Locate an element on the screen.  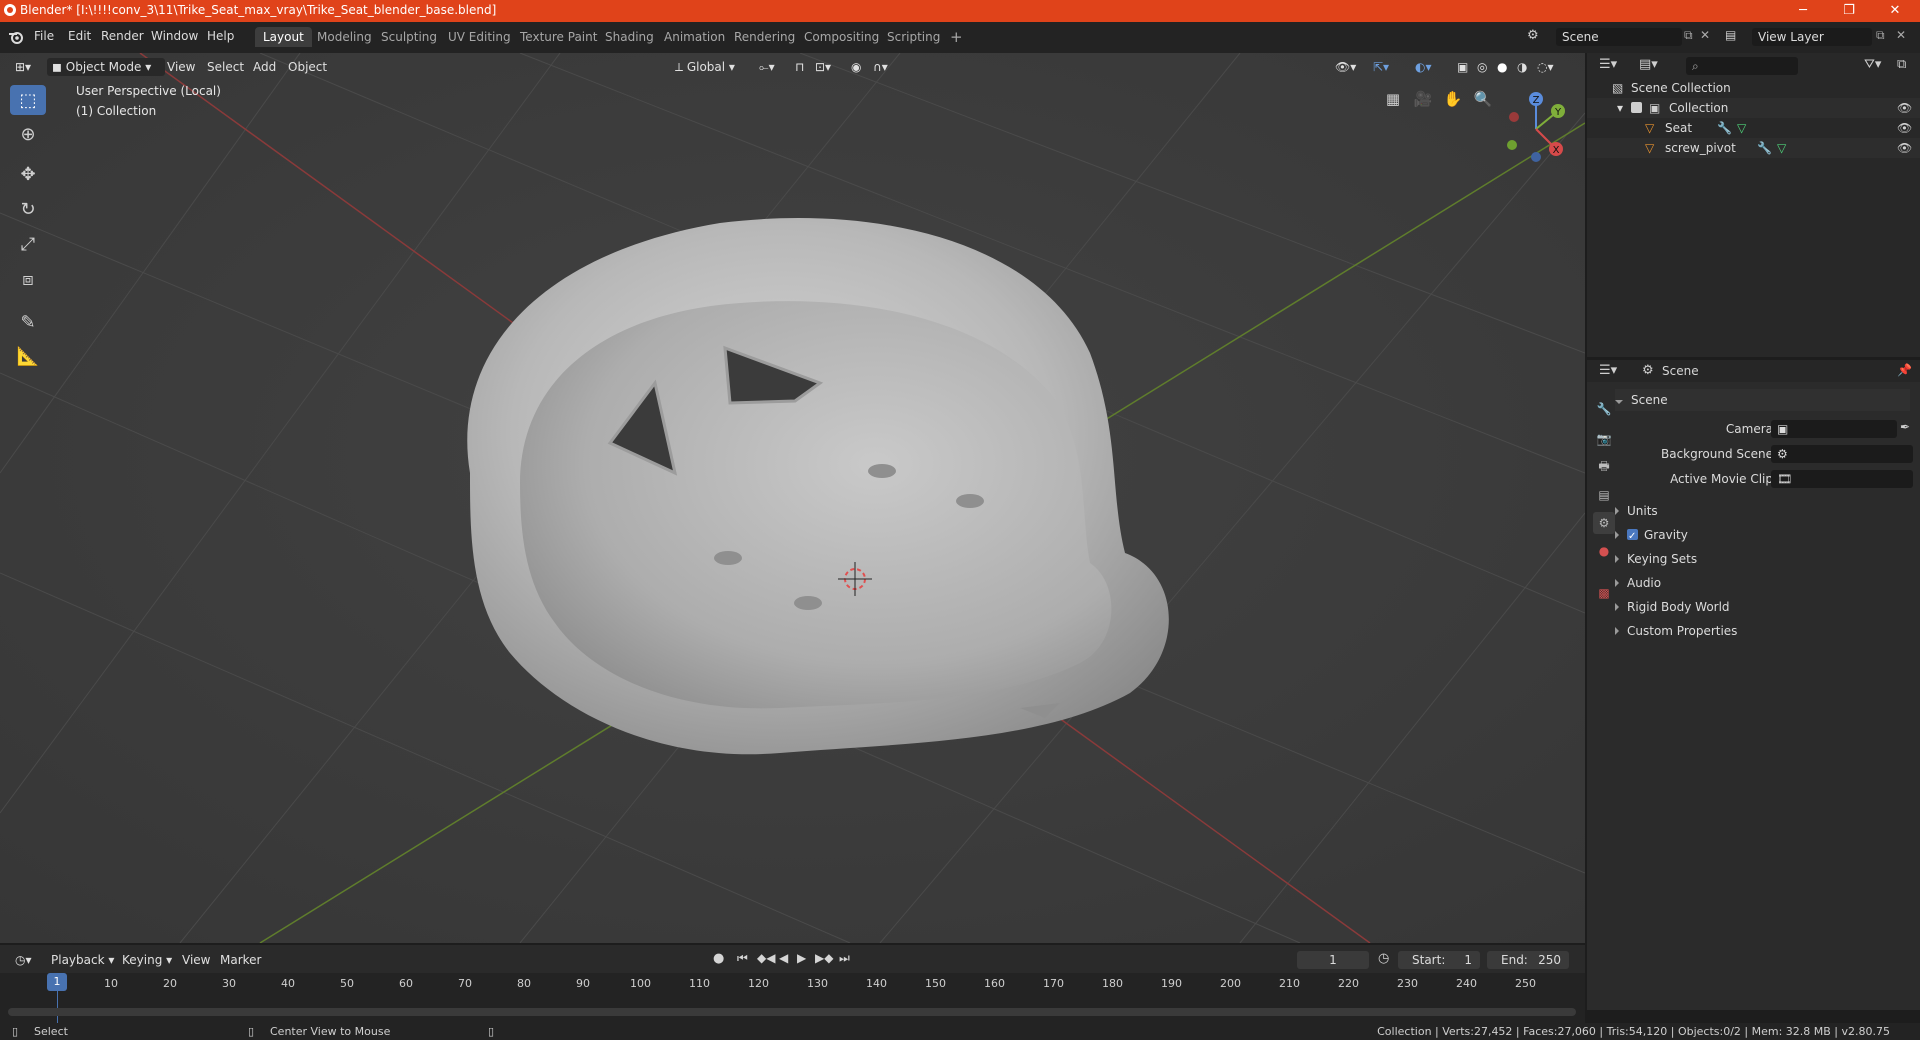
tab-texture-paint: Texture Paint is located at coordinates (558, 37).